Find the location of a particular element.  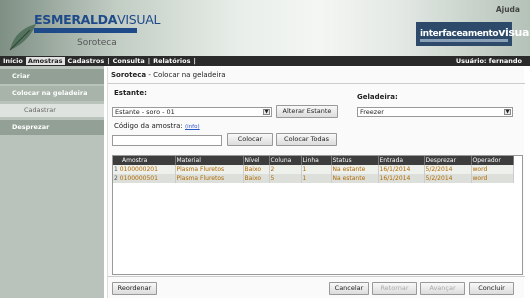

col-material: Material is located at coordinates (209, 160).